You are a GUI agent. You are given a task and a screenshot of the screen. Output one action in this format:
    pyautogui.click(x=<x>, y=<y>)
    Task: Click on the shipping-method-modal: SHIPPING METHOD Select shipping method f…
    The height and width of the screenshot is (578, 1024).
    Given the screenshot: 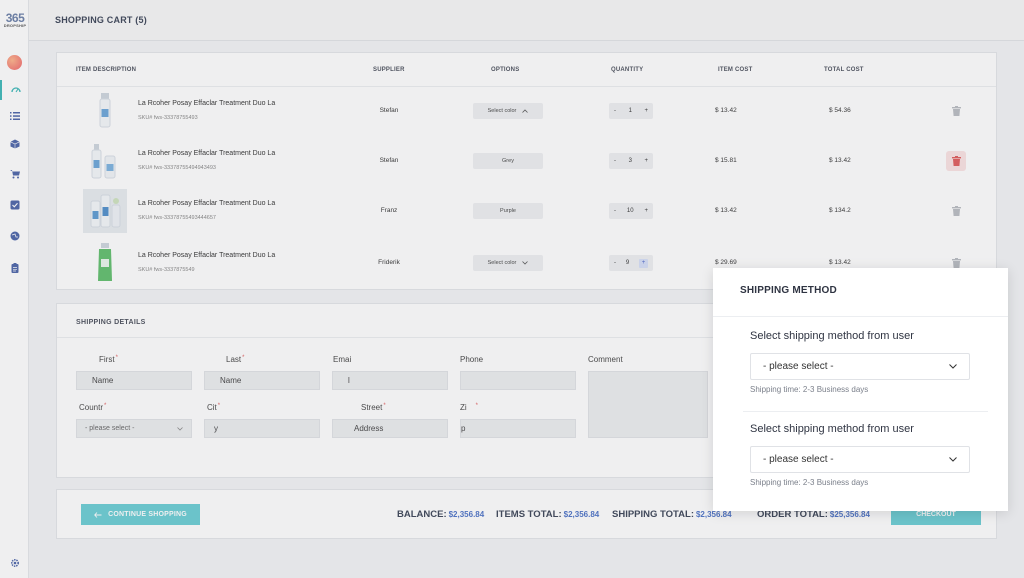 What is the action you would take?
    pyautogui.click(x=860, y=389)
    